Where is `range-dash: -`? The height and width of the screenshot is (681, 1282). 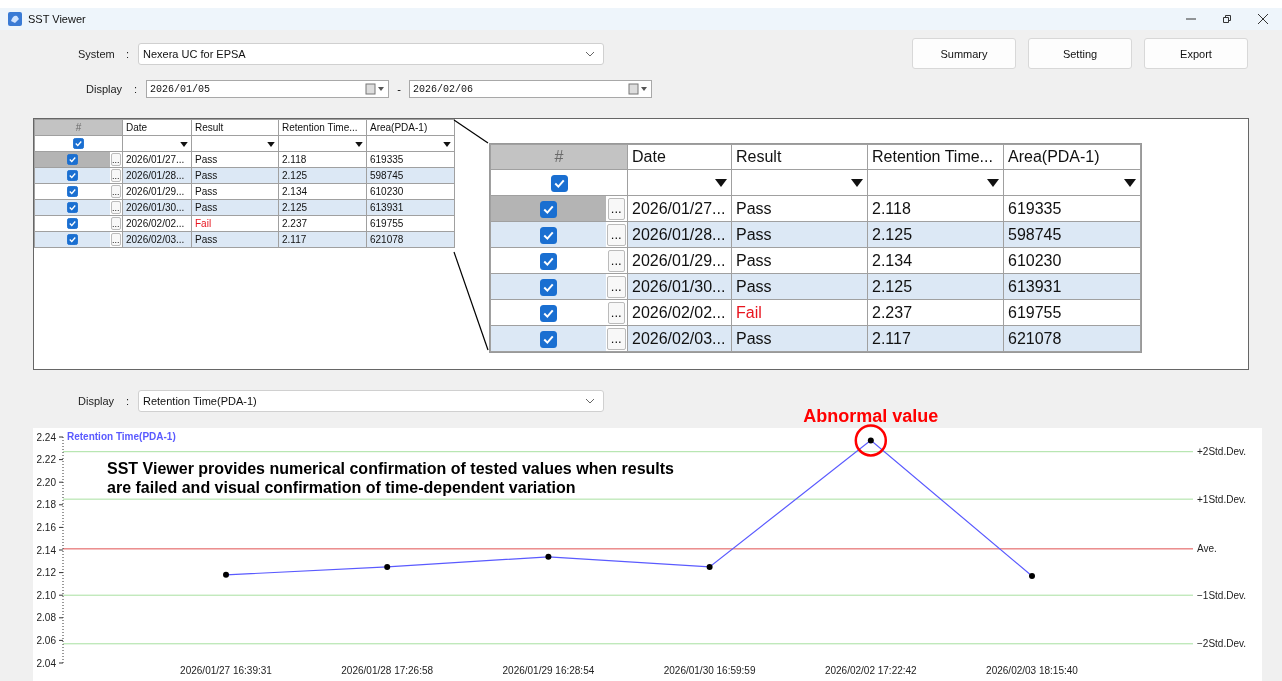 range-dash: - is located at coordinates (399, 89).